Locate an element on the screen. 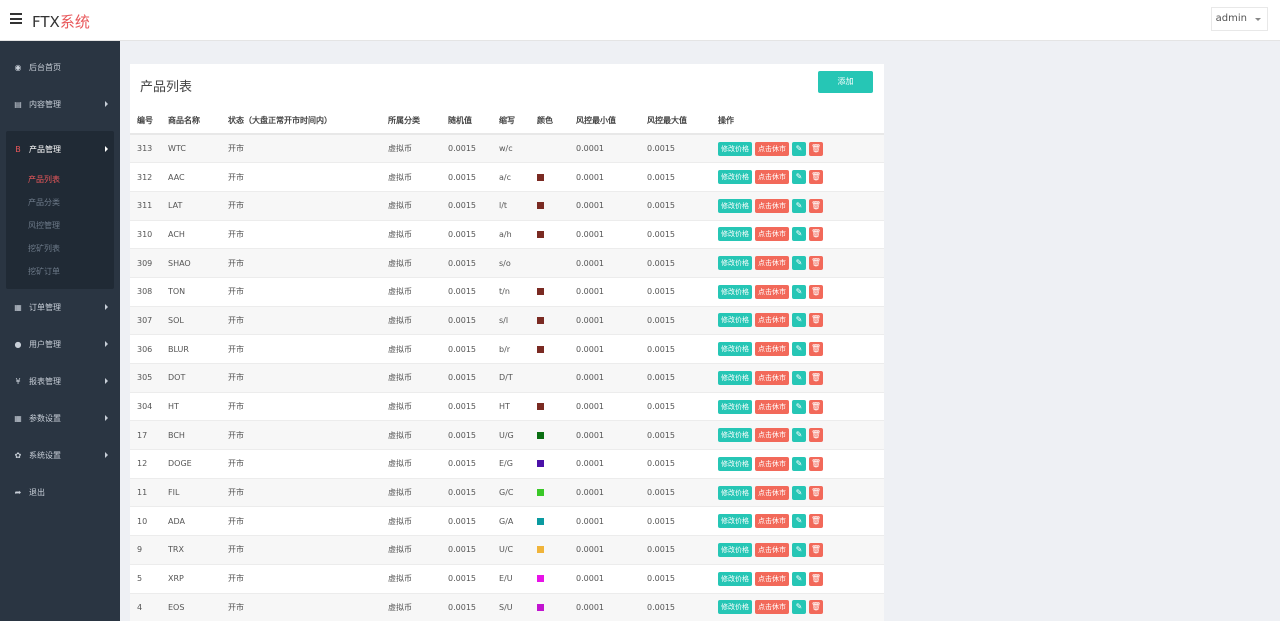  cell-status: 开市 is located at coordinates (308, 206).